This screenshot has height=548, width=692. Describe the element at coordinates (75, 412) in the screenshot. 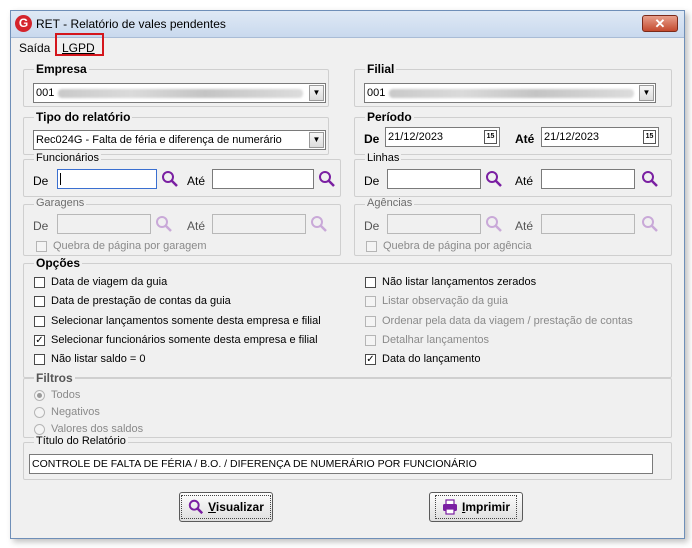

I see `filtro-negativos-label: Negativos` at that location.